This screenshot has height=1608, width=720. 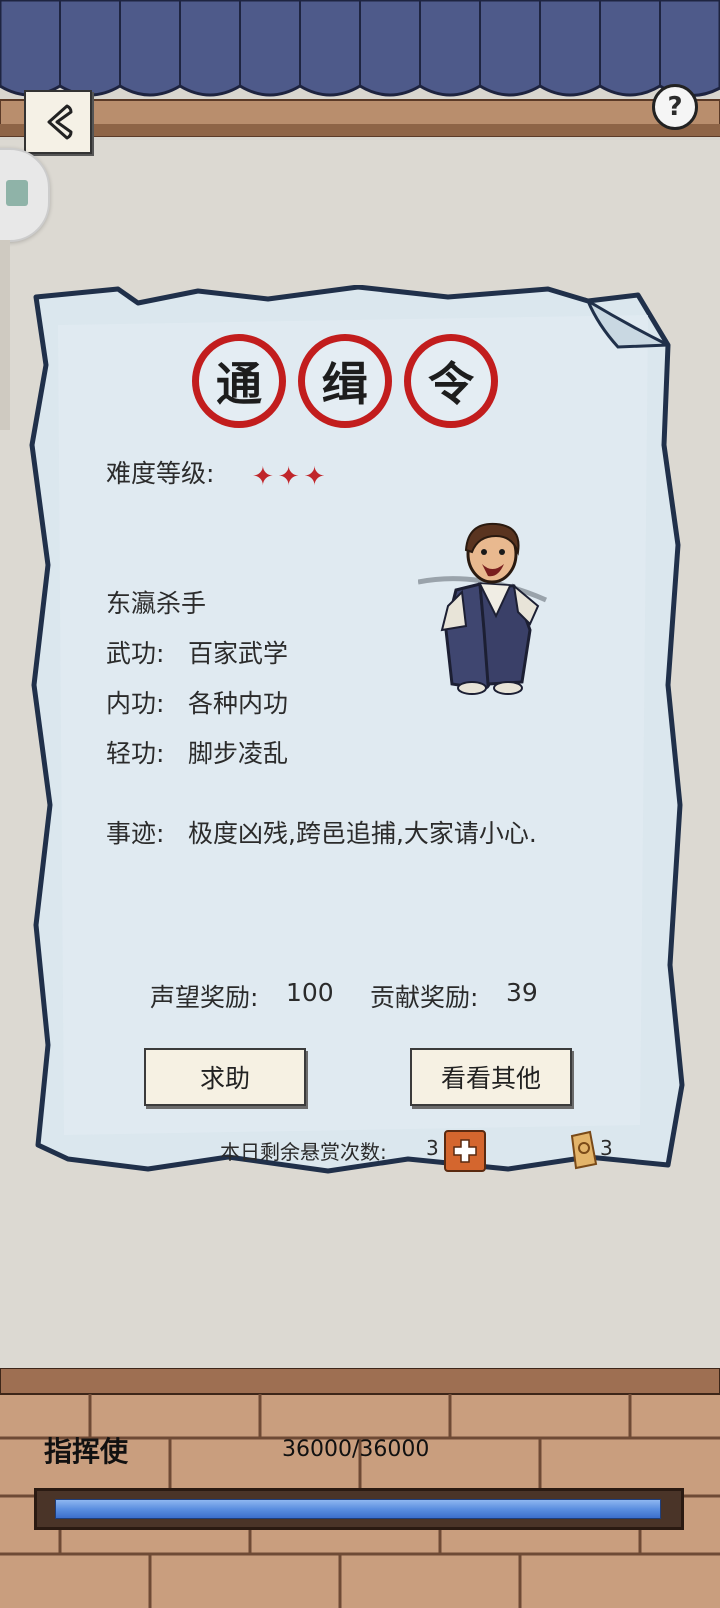 I want to click on side-edge-strip, so click(x=5, y=335).